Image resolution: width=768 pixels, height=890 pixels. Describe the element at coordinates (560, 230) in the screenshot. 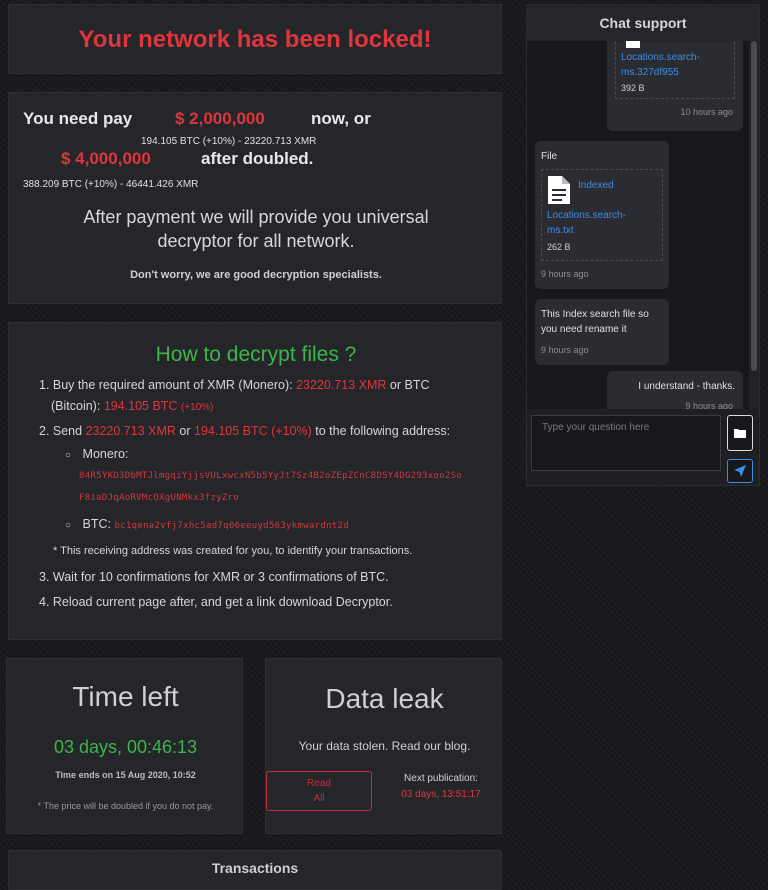

I see `file-2-name-line3: ms.txt` at that location.